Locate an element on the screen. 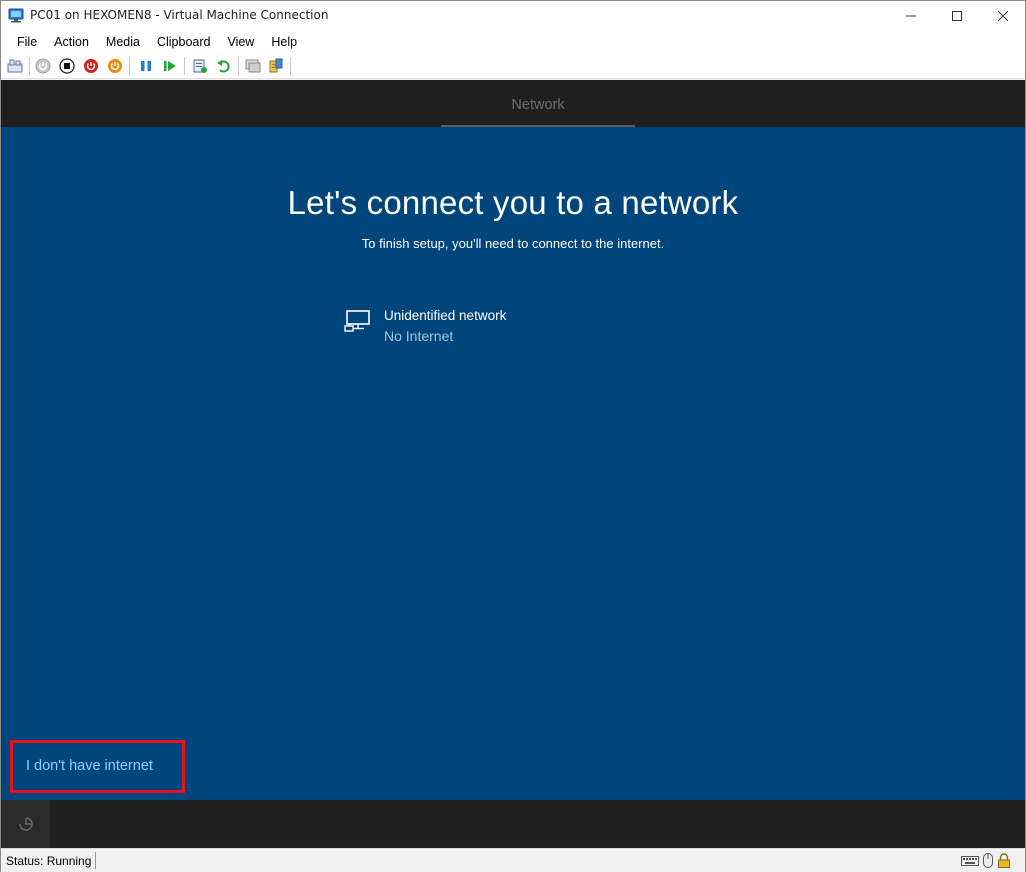  tab-network: Network is located at coordinates (538, 105).